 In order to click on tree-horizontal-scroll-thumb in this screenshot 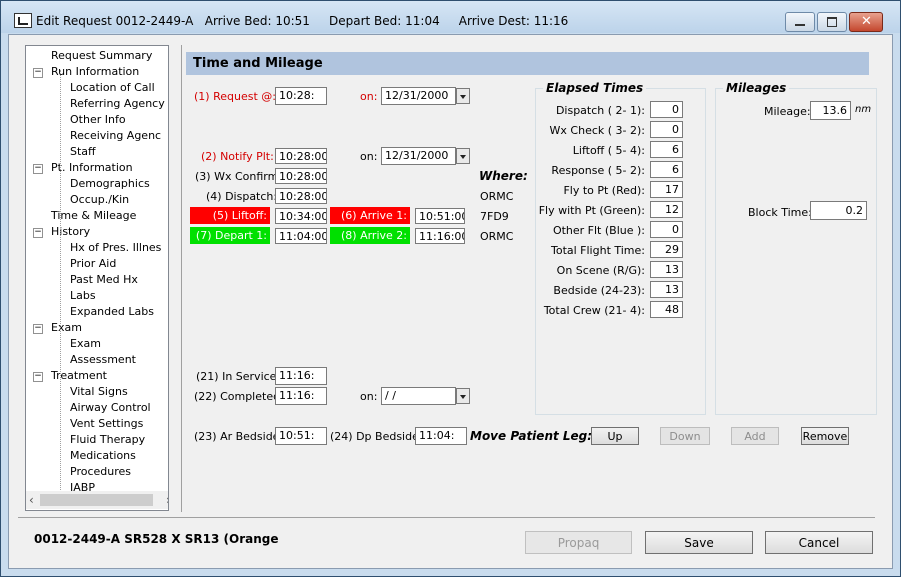, I will do `click(96, 500)`.